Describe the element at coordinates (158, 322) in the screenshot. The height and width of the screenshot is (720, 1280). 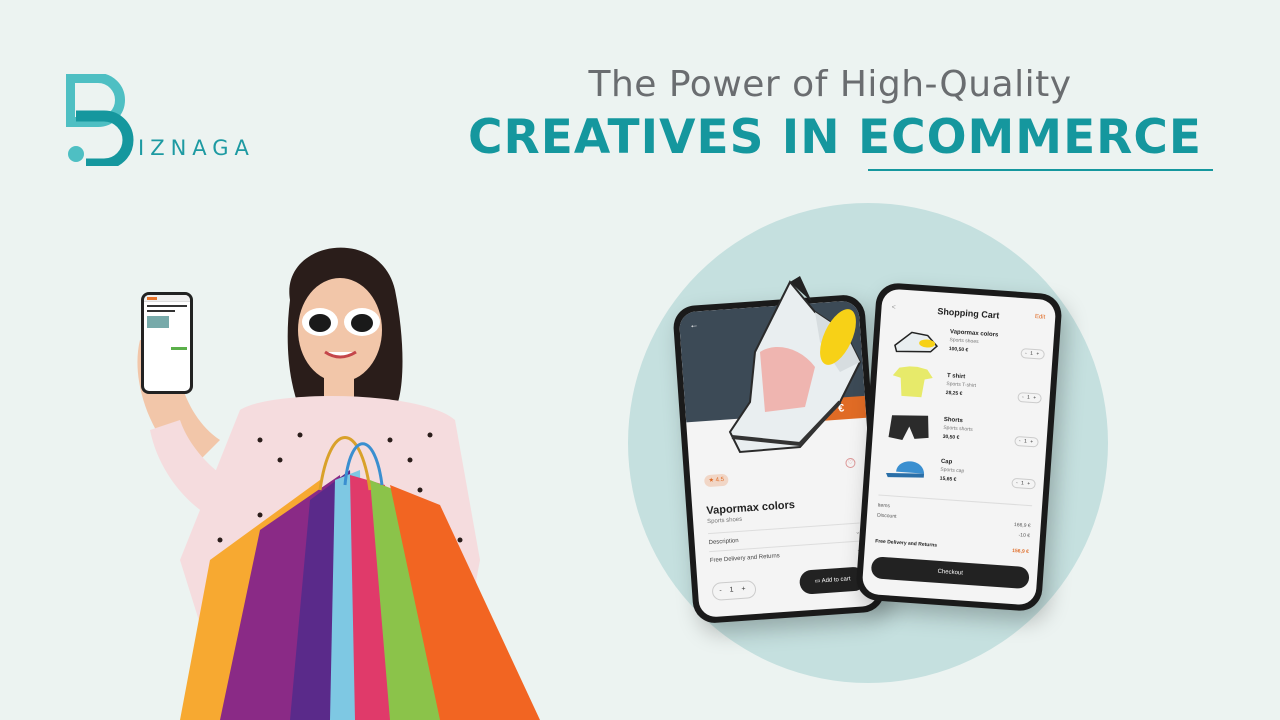
I see `handheld-phone-product-image` at that location.